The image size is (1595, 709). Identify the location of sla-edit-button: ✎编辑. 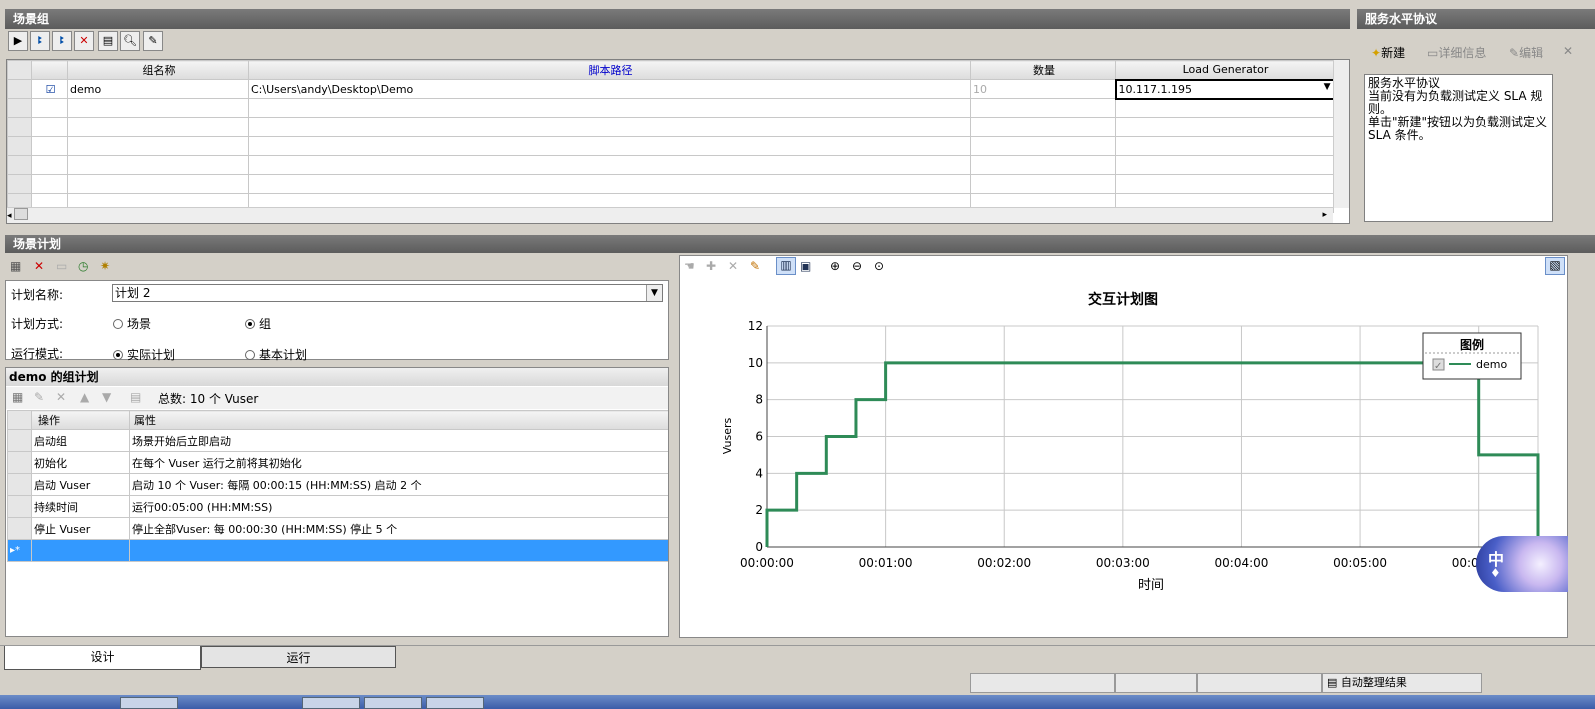
(1526, 52).